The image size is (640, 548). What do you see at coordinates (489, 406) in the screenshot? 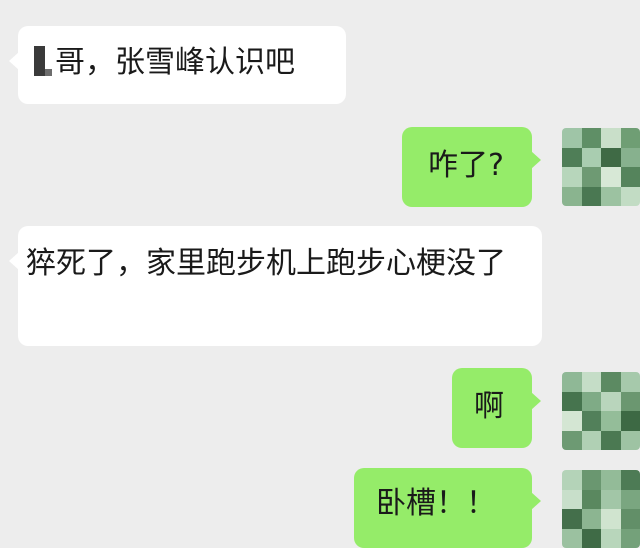
I see `message-text: 啊` at bounding box center [489, 406].